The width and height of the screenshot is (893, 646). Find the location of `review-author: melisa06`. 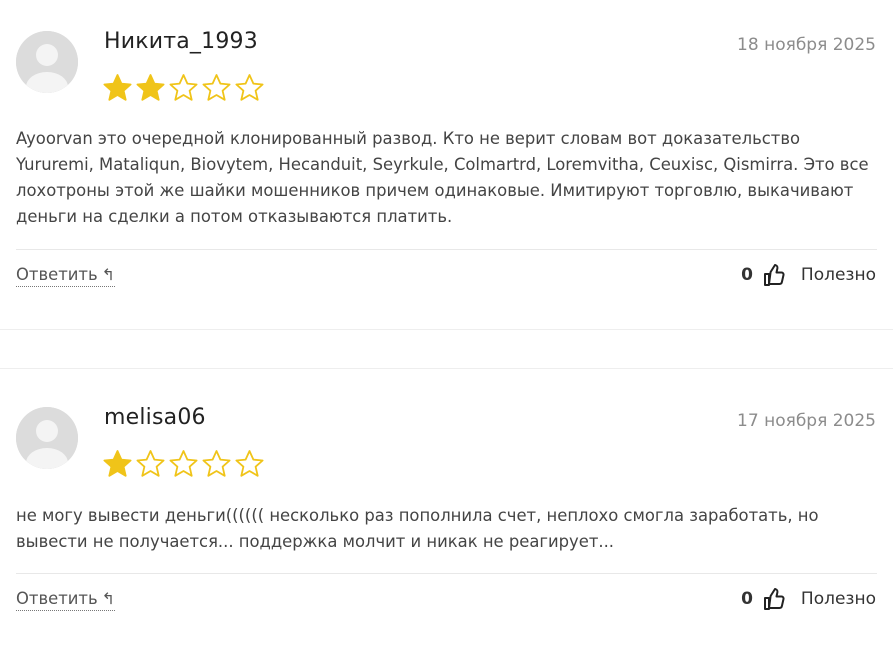

review-author: melisa06 is located at coordinates (155, 417).